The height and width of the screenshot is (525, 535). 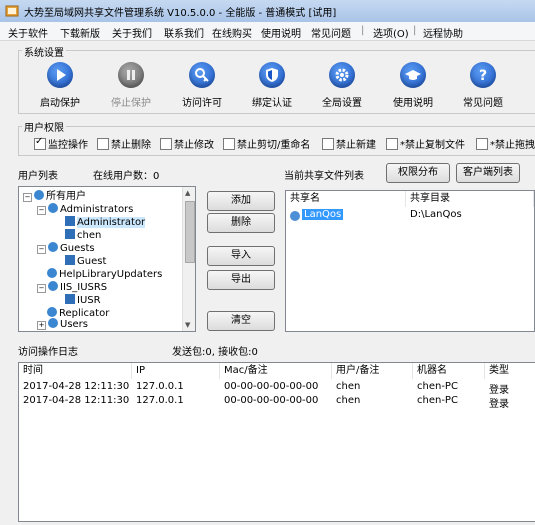 I want to click on check-label: 禁止修改, so click(x=194, y=145).